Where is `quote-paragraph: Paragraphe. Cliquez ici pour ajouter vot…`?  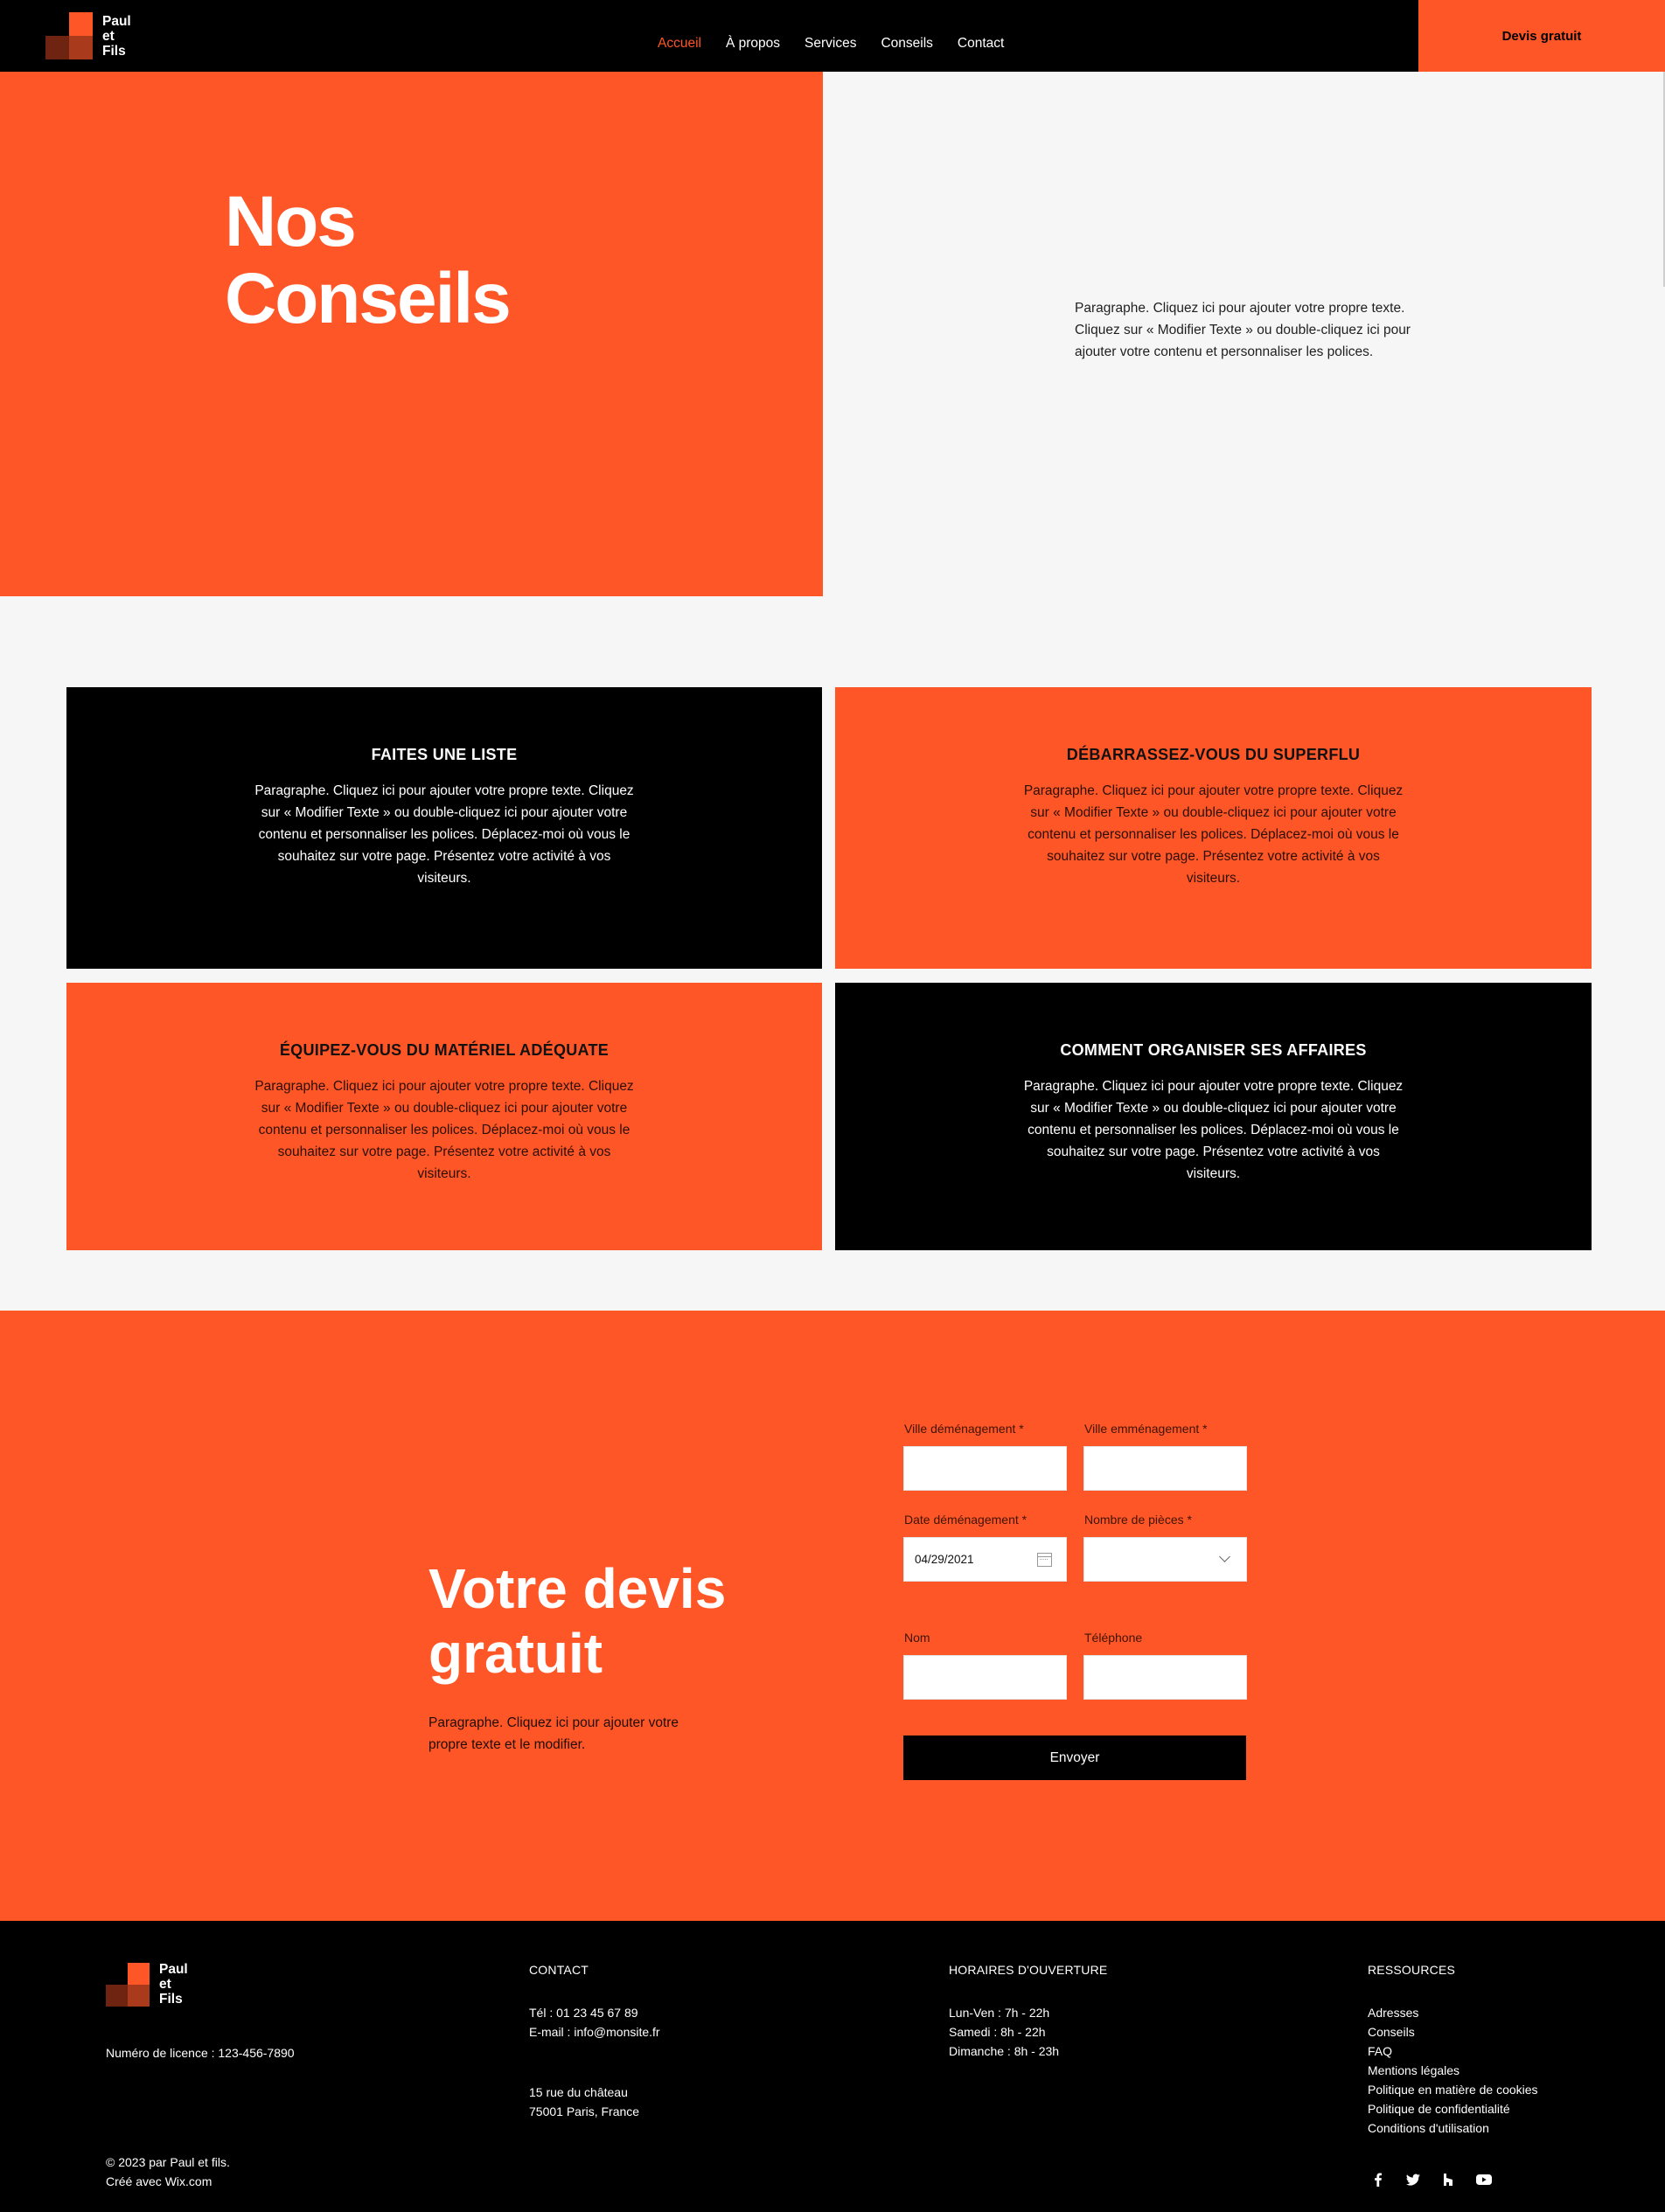 quote-paragraph: Paragraphe. Cliquez ici pour ajouter vot… is located at coordinates (553, 1733).